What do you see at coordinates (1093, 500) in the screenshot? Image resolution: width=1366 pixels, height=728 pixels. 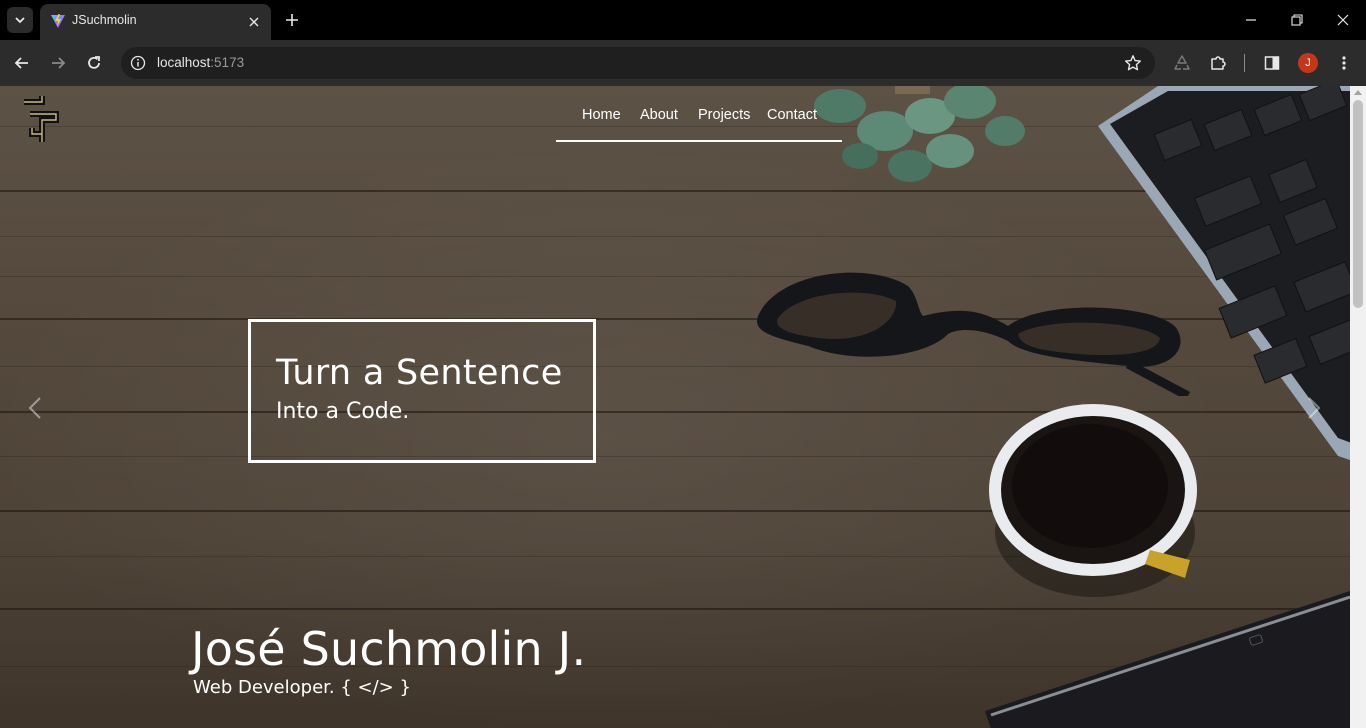 I see `coffee-cup-image` at bounding box center [1093, 500].